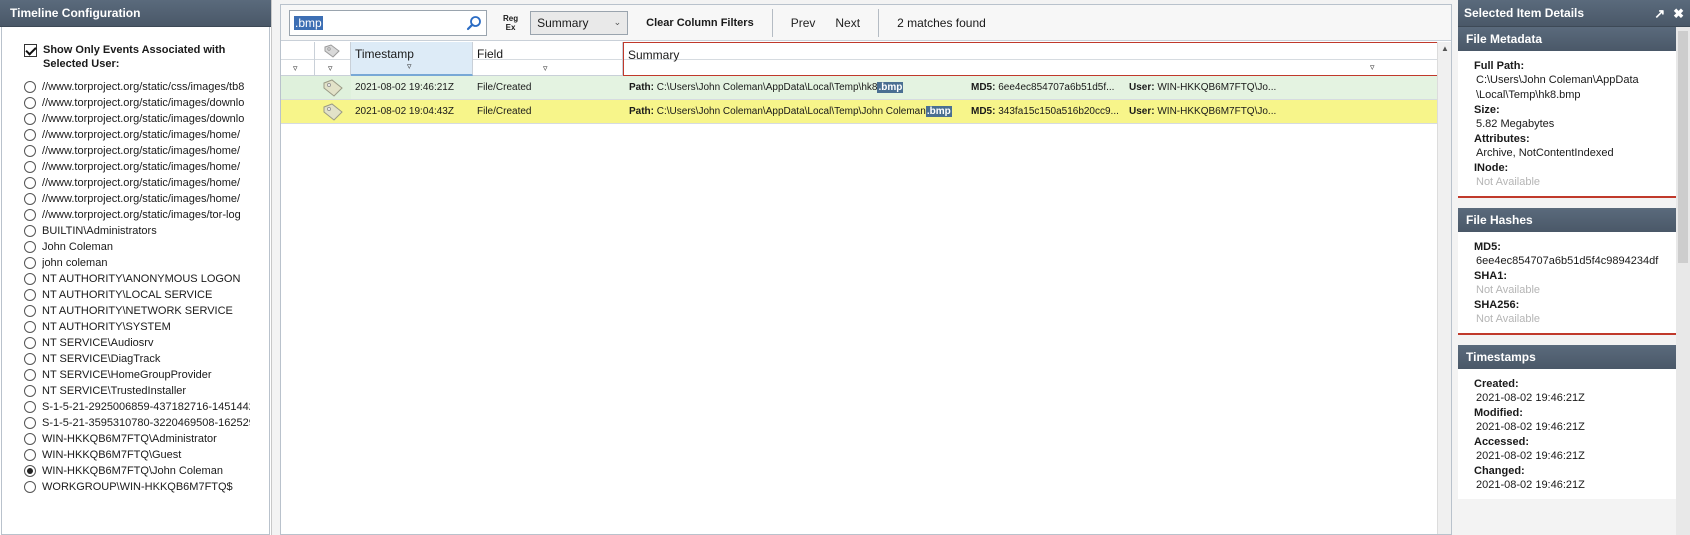 This screenshot has height=535, width=1690. I want to click on column-select: Summary ⌄, so click(579, 22).